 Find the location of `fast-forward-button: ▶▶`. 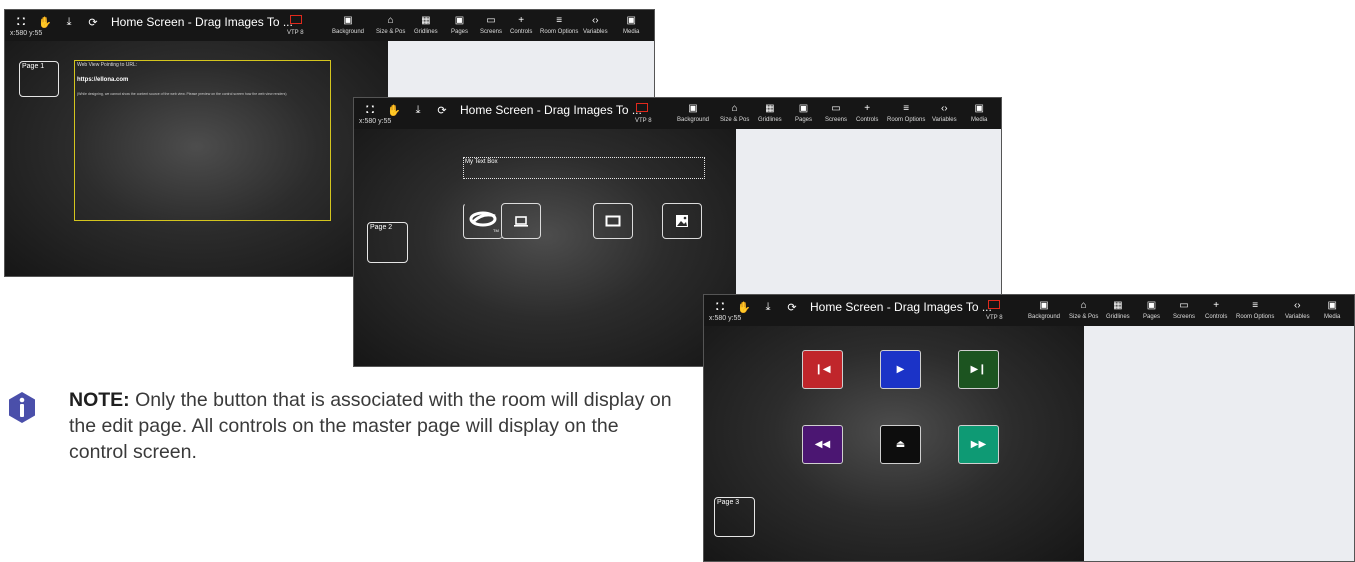

fast-forward-button: ▶▶ is located at coordinates (978, 444).